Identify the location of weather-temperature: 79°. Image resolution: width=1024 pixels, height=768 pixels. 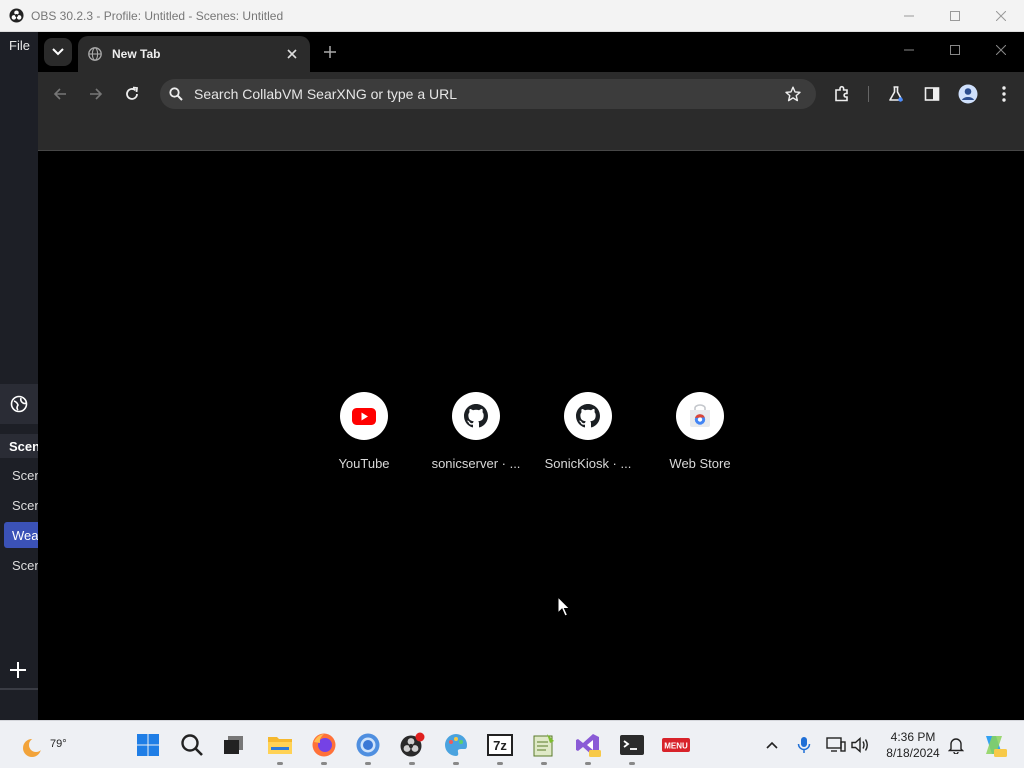
(58, 744).